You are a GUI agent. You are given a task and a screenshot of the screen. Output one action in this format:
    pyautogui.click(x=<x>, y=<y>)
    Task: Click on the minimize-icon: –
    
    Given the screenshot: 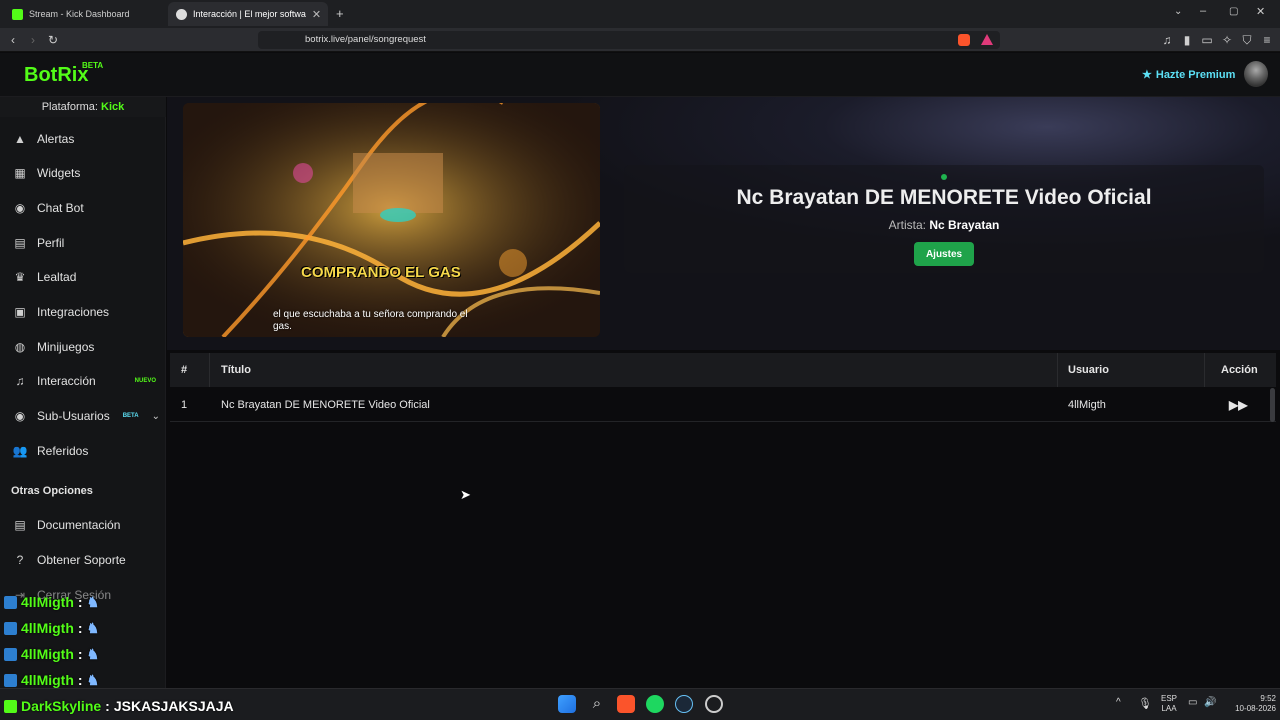 What is the action you would take?
    pyautogui.click(x=1203, y=11)
    